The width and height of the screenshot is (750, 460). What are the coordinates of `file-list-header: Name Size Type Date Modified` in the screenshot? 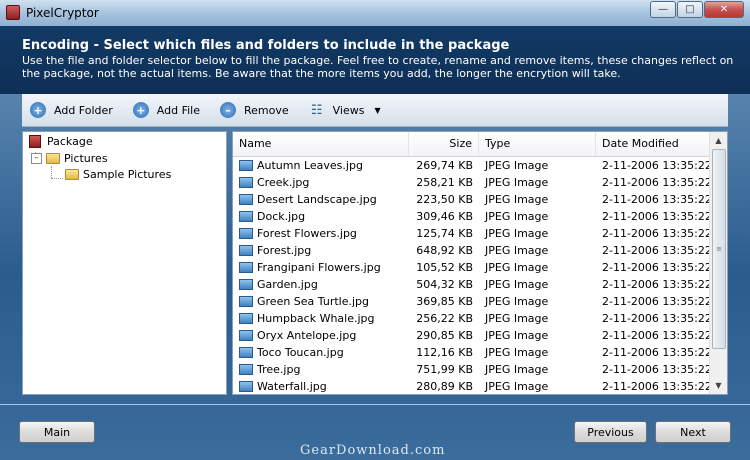 It's located at (472, 144).